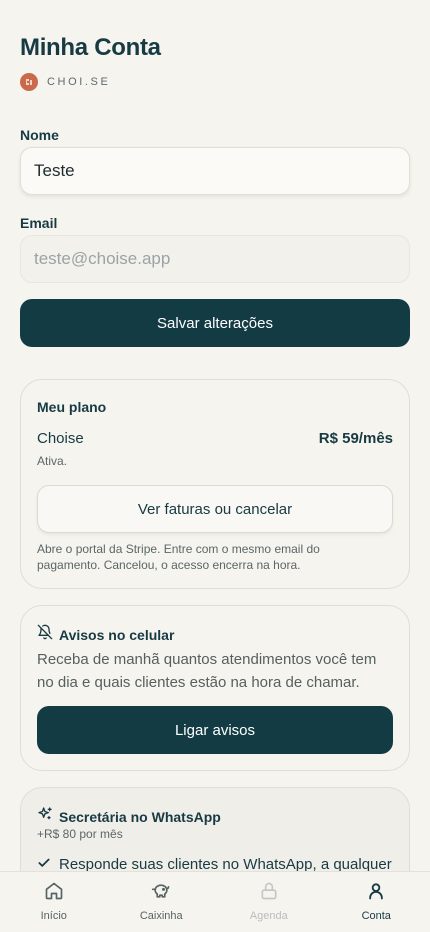  I want to click on notifications-title-row: Avisos no celular, so click(105, 634).